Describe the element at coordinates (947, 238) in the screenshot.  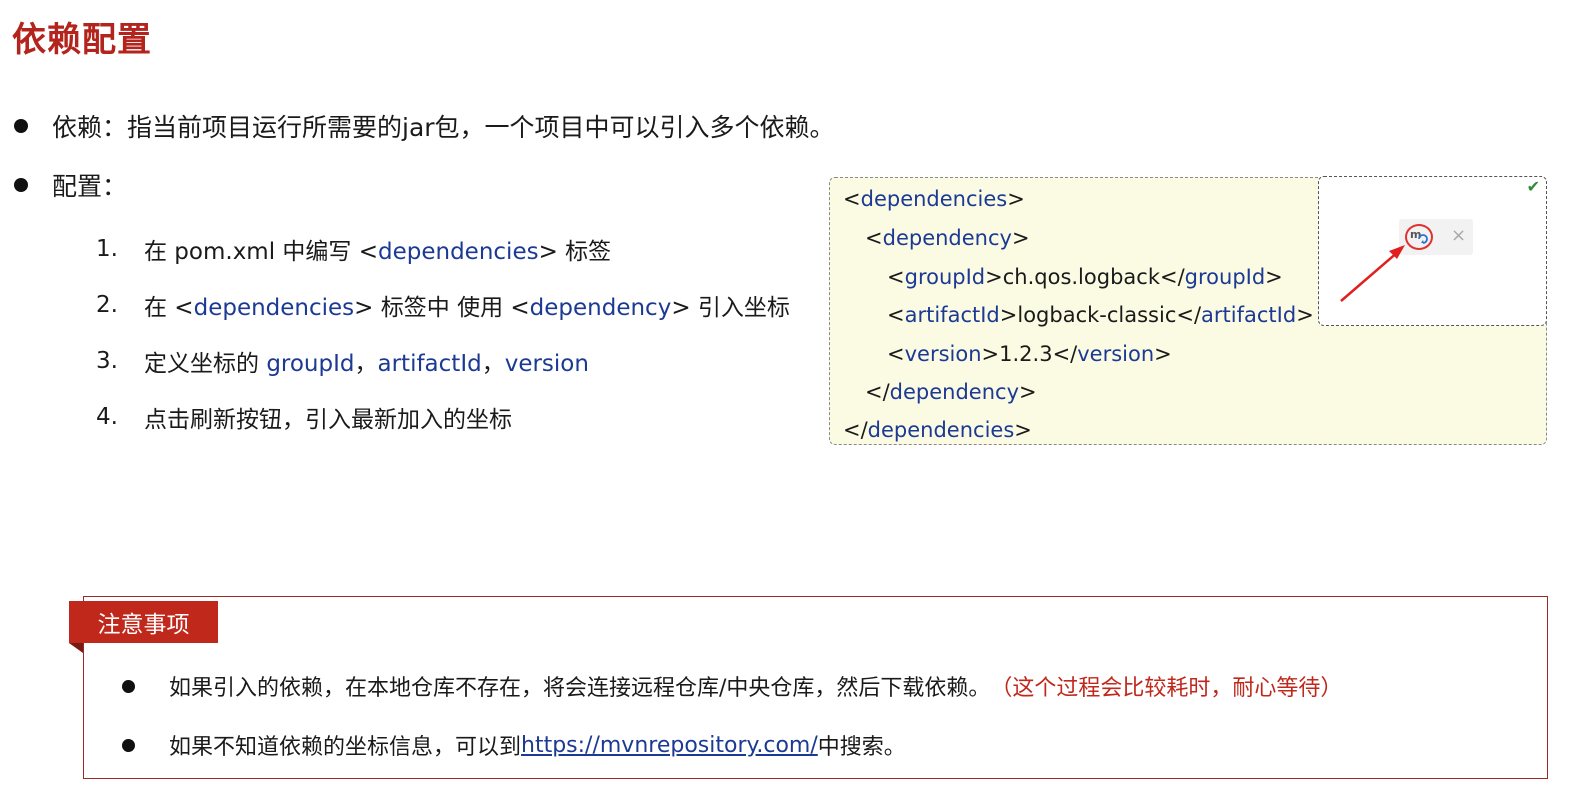
I see `code-line: <dependency>` at that location.